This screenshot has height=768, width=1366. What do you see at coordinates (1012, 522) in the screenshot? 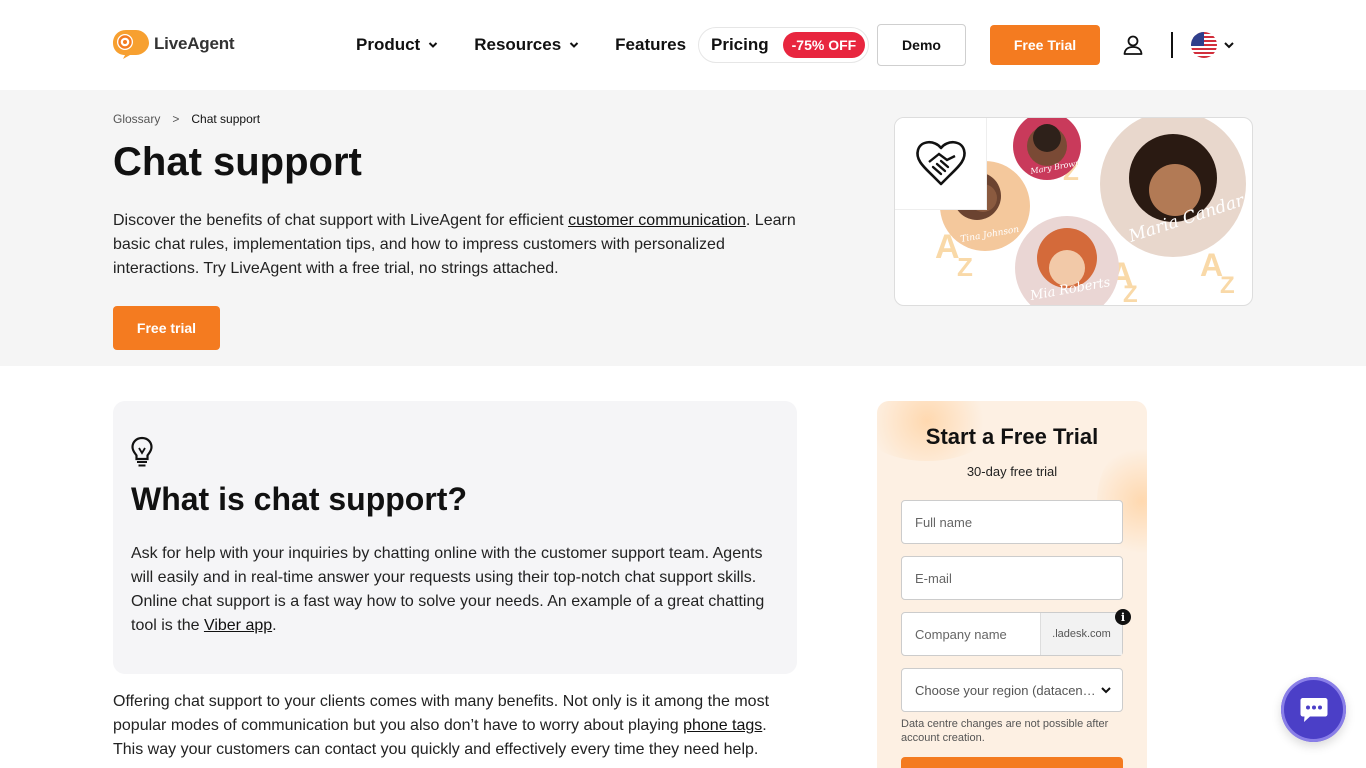
I see `full-name-field: Full name` at bounding box center [1012, 522].